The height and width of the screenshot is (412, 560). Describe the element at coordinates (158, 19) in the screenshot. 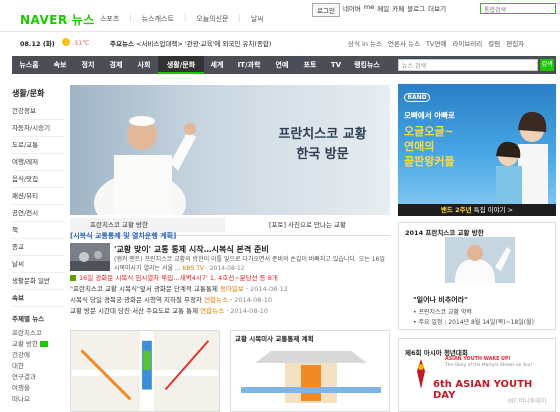

I see `top-nav-newscast: 뉴스캐스트` at that location.